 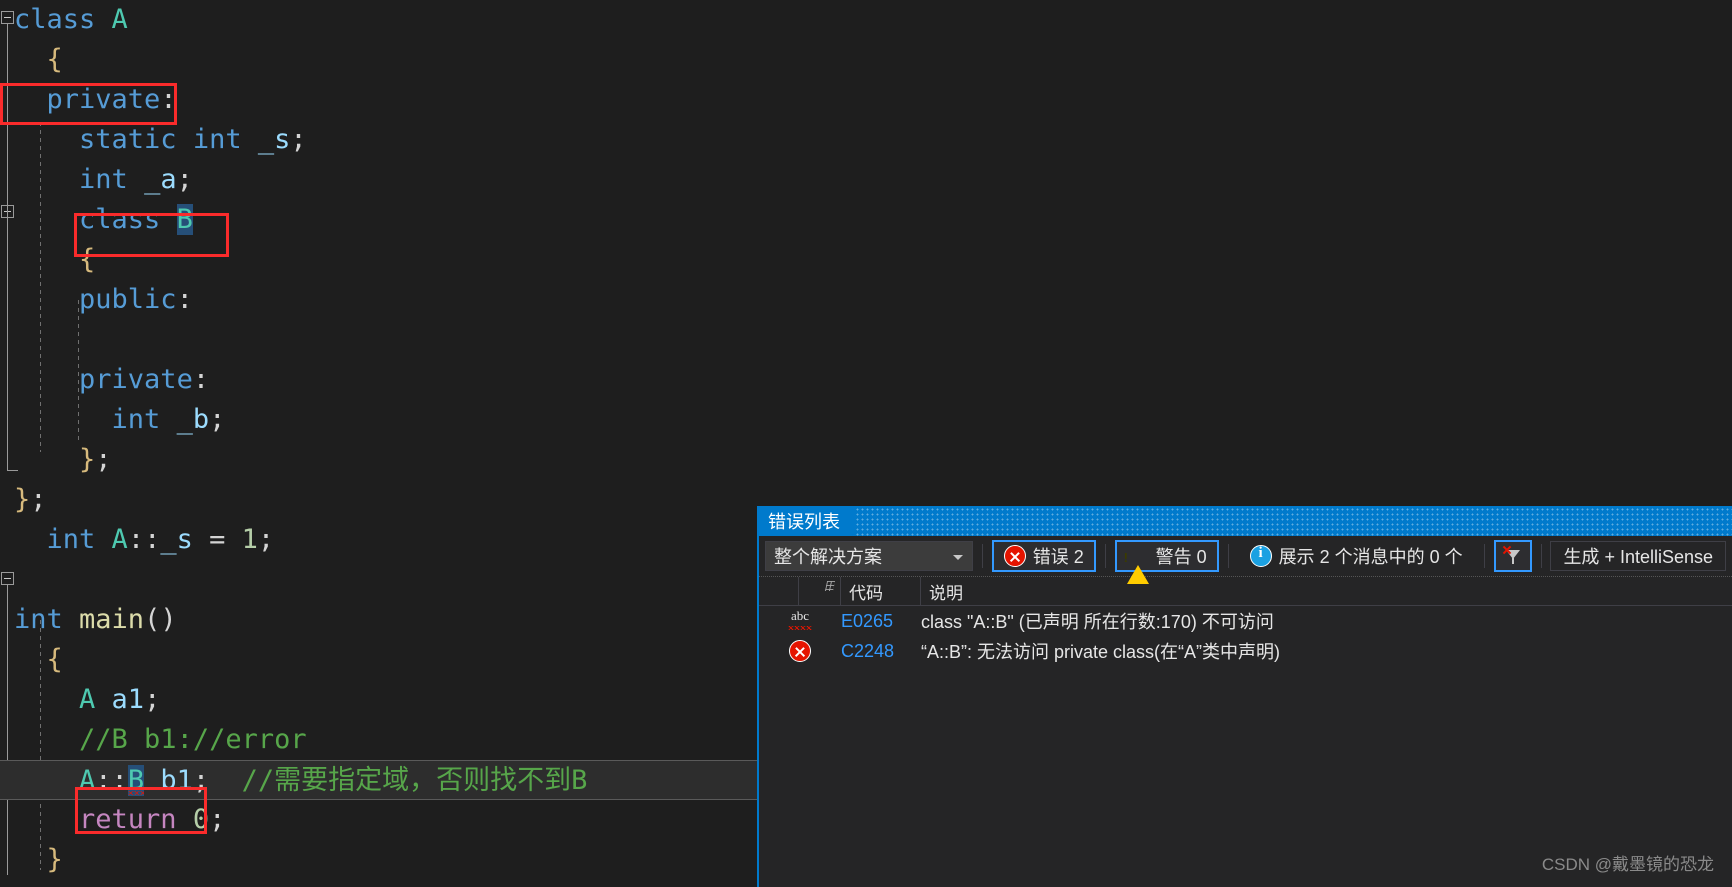 I want to click on code-line, so click(x=866, y=340).